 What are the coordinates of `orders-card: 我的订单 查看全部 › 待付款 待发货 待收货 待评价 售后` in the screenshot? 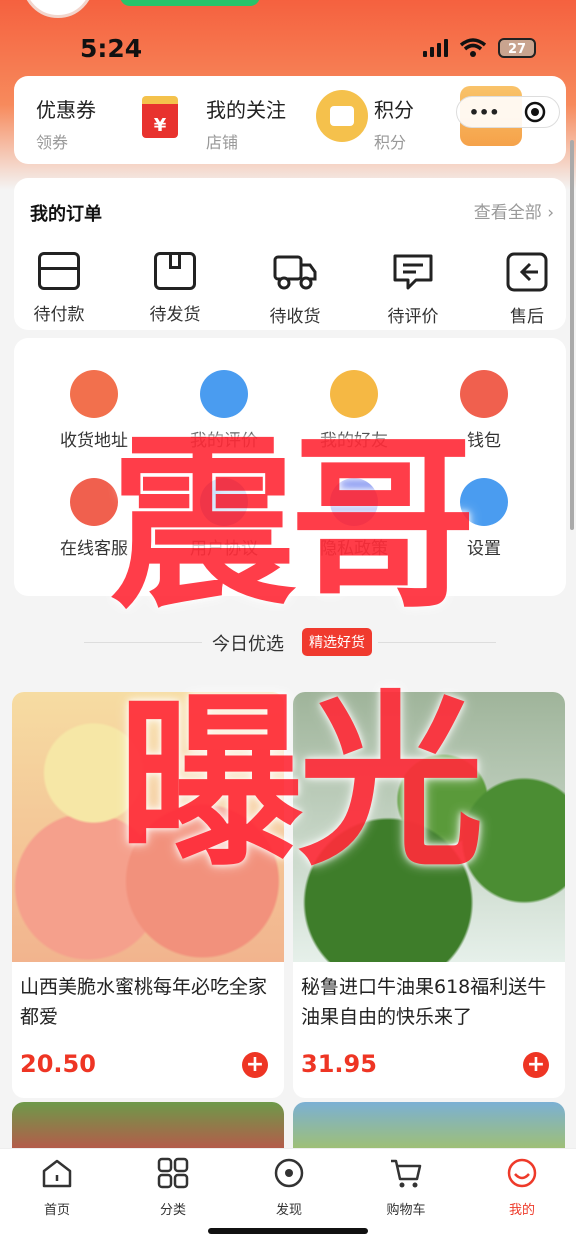 It's located at (290, 254).